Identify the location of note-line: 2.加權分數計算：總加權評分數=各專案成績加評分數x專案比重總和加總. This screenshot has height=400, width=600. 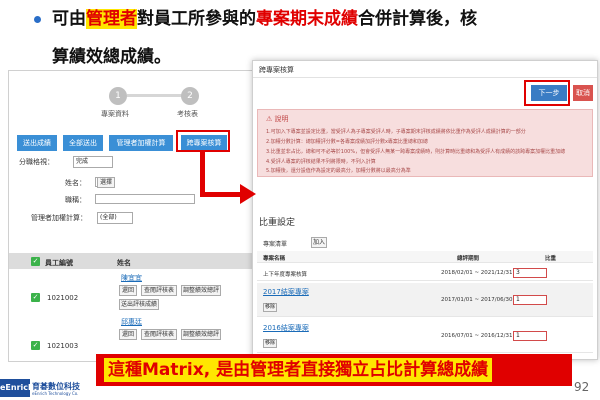
(347, 142).